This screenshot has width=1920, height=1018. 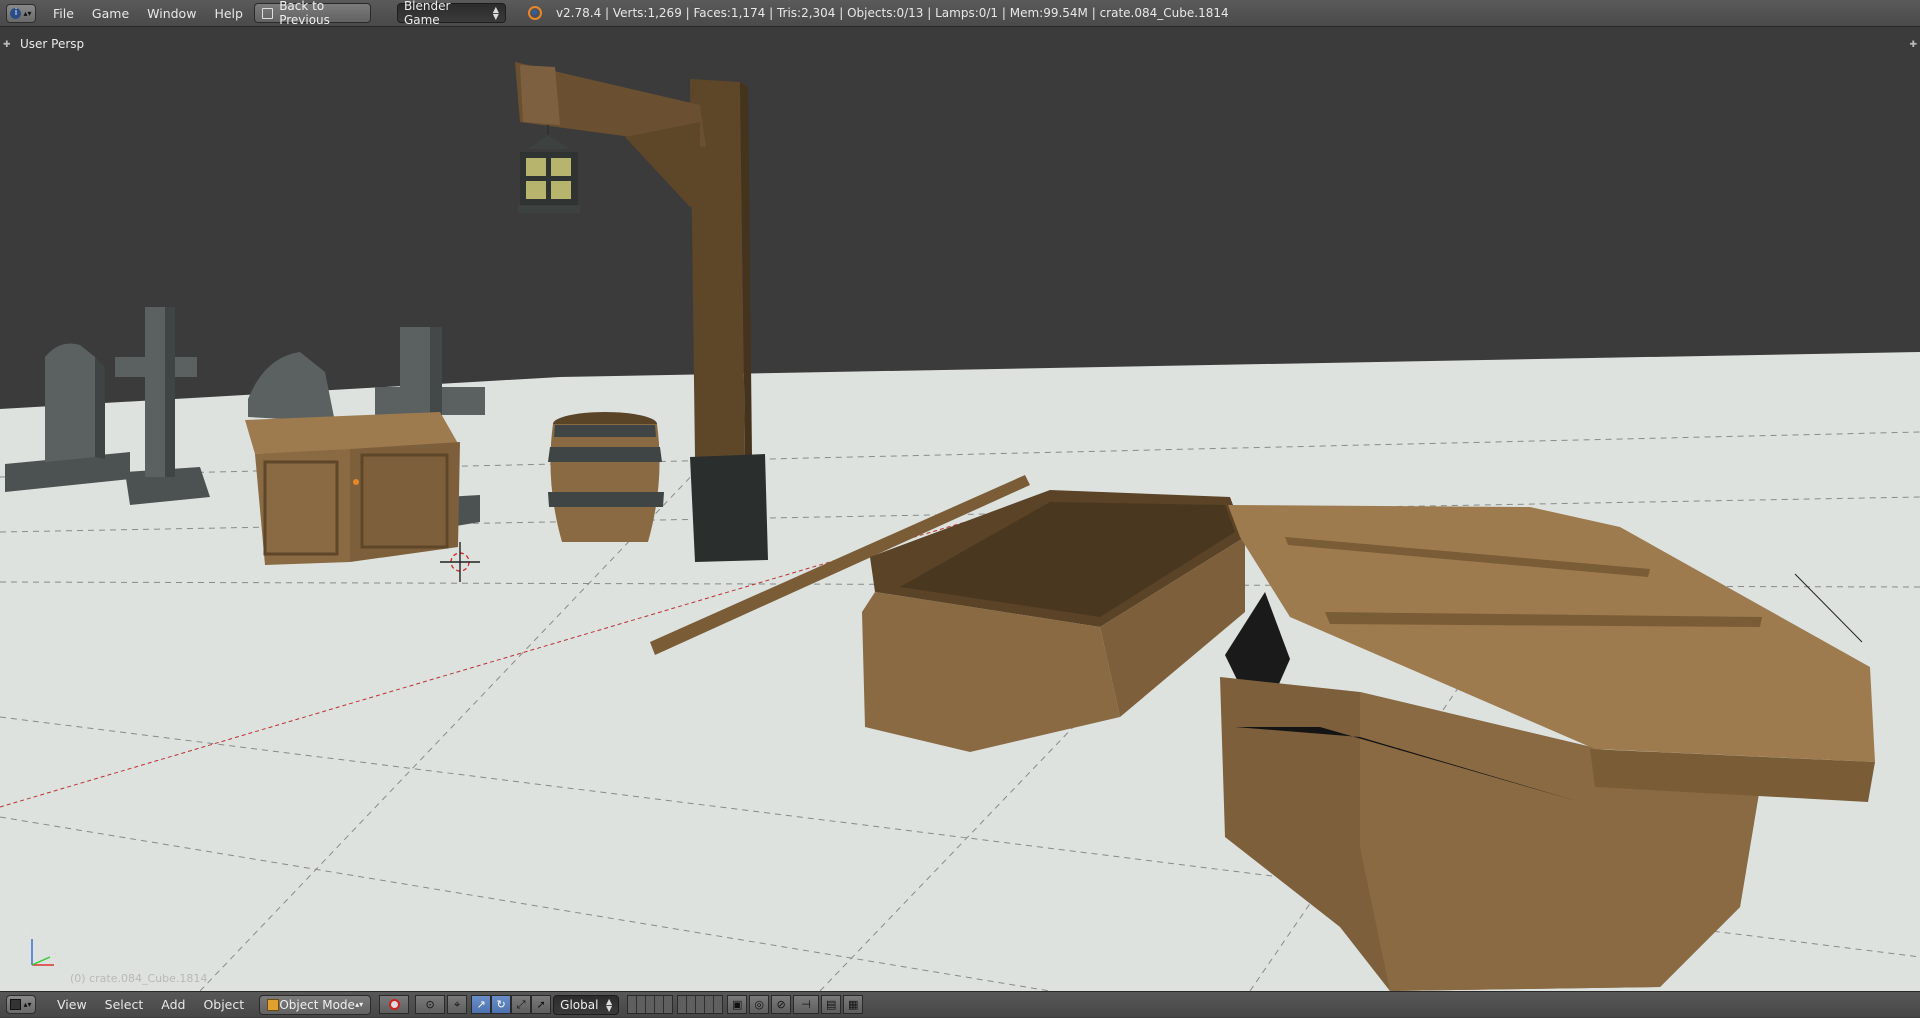 I want to click on snap-toggle-button: ⊘, so click(x=781, y=1004).